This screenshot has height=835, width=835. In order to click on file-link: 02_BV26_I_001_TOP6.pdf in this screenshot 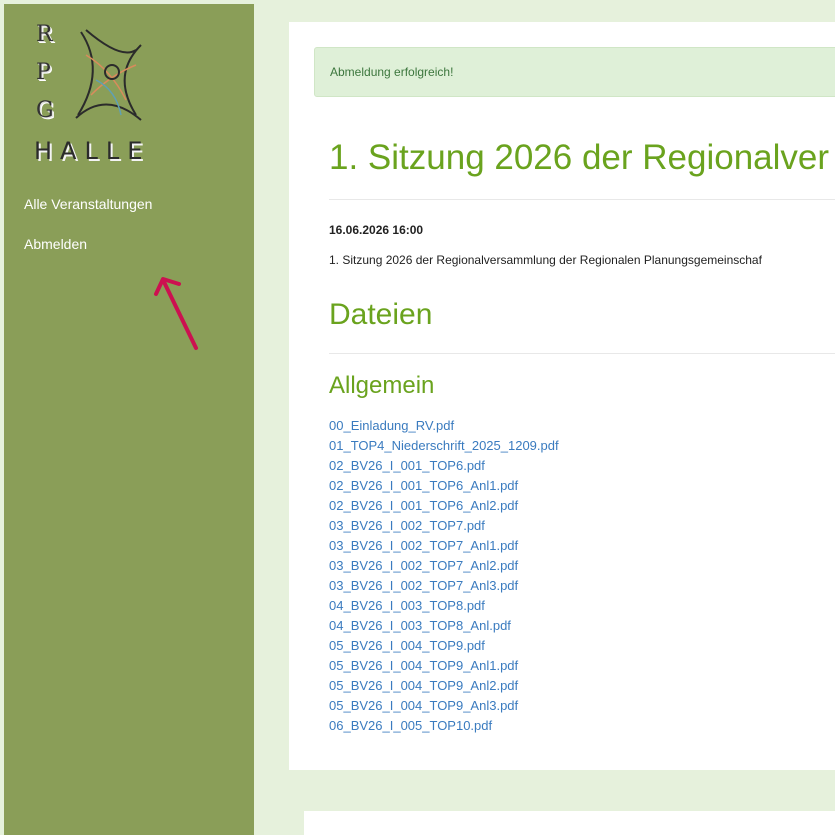, I will do `click(407, 465)`.